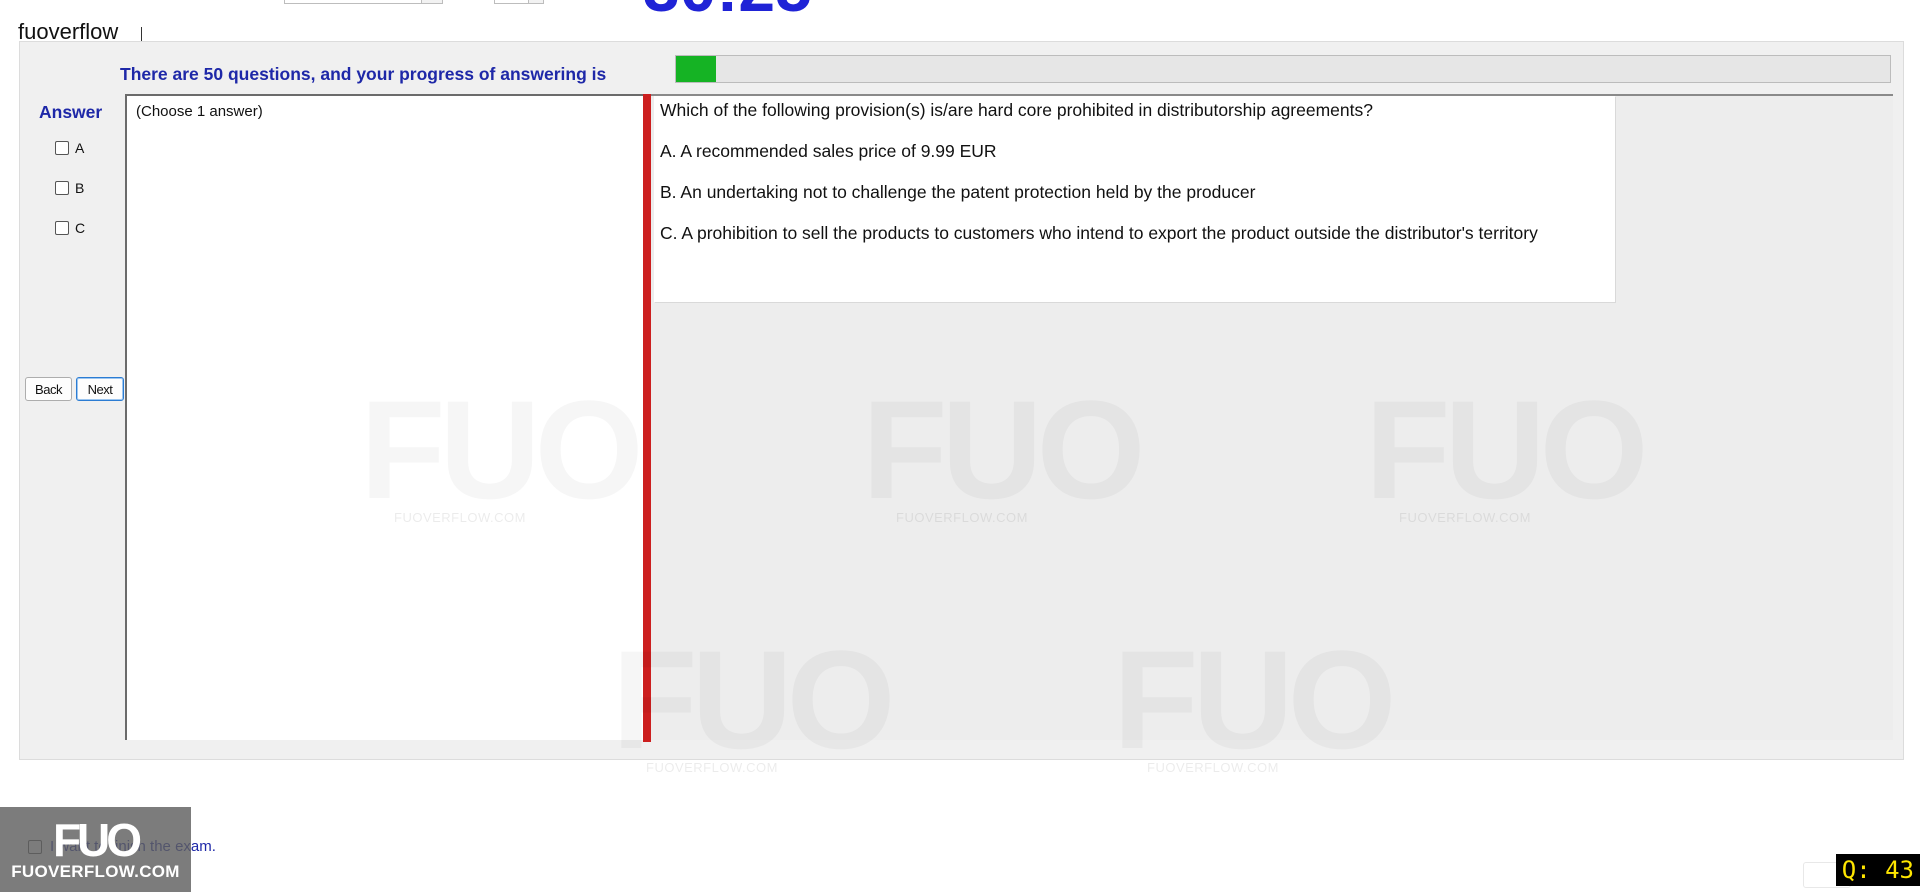 The height and width of the screenshot is (892, 1920). What do you see at coordinates (1877, 870) in the screenshot?
I see `question-counter: Q: 43` at bounding box center [1877, 870].